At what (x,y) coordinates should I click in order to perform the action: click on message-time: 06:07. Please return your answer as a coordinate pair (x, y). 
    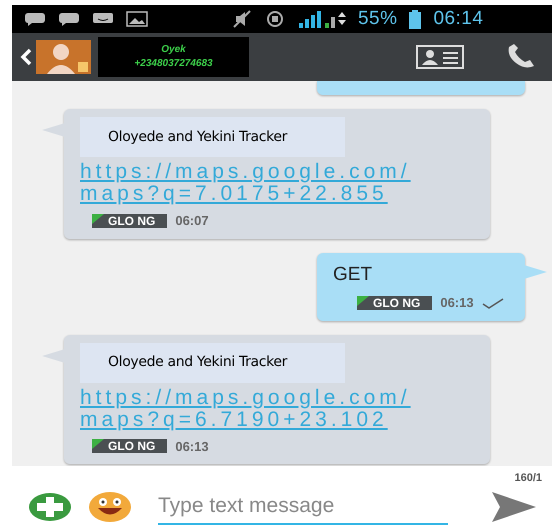
    Looking at the image, I should click on (192, 221).